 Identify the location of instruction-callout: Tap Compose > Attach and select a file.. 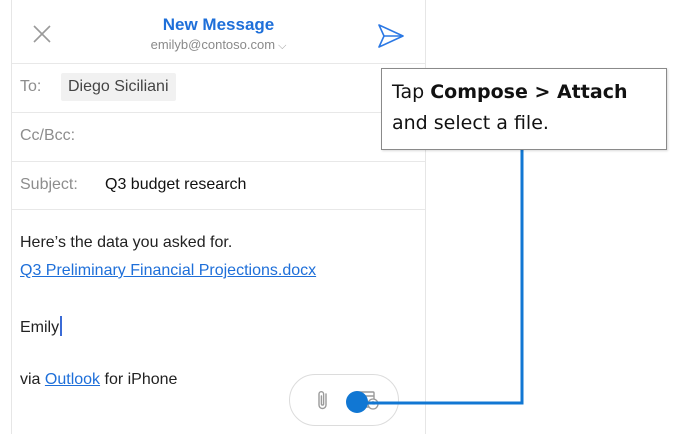
(524, 109).